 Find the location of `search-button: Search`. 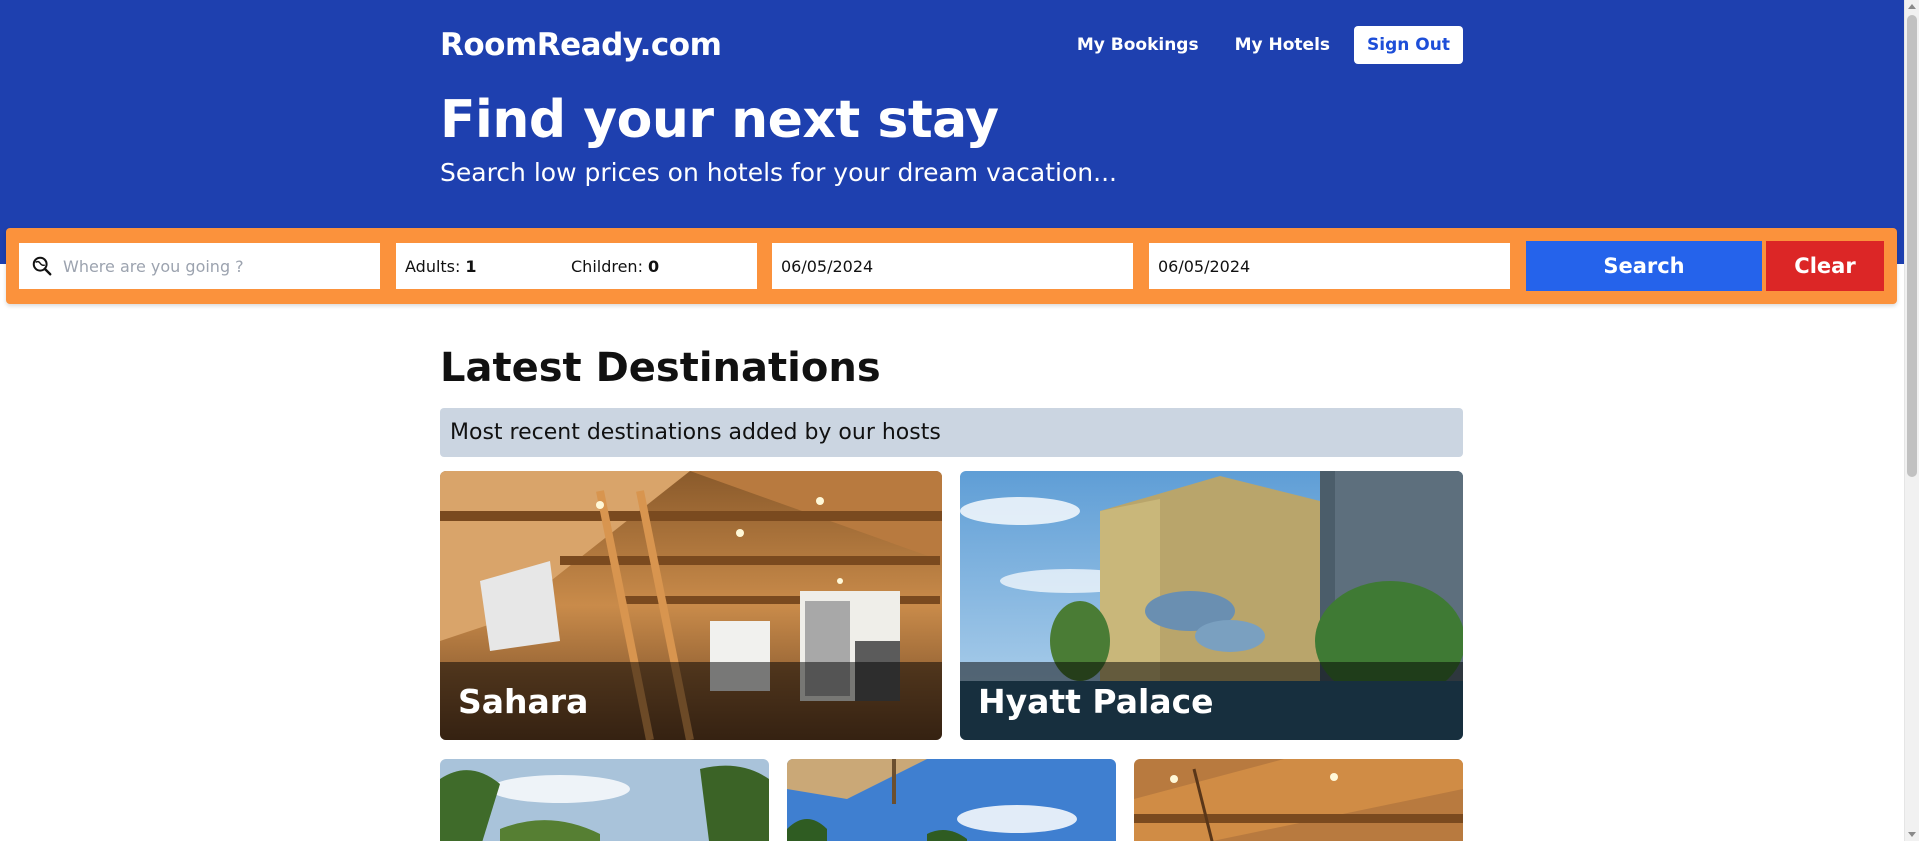

search-button: Search is located at coordinates (1644, 266).